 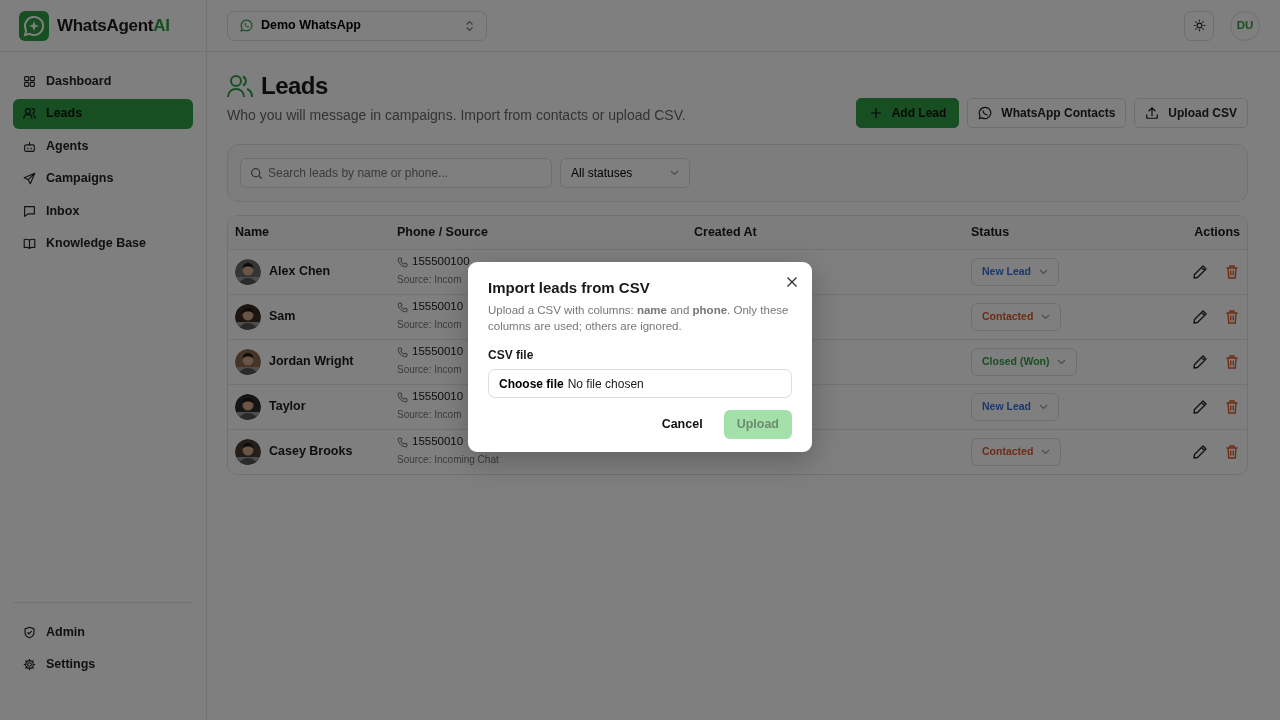 What do you see at coordinates (511, 356) in the screenshot?
I see `field-label: CSV file` at bounding box center [511, 356].